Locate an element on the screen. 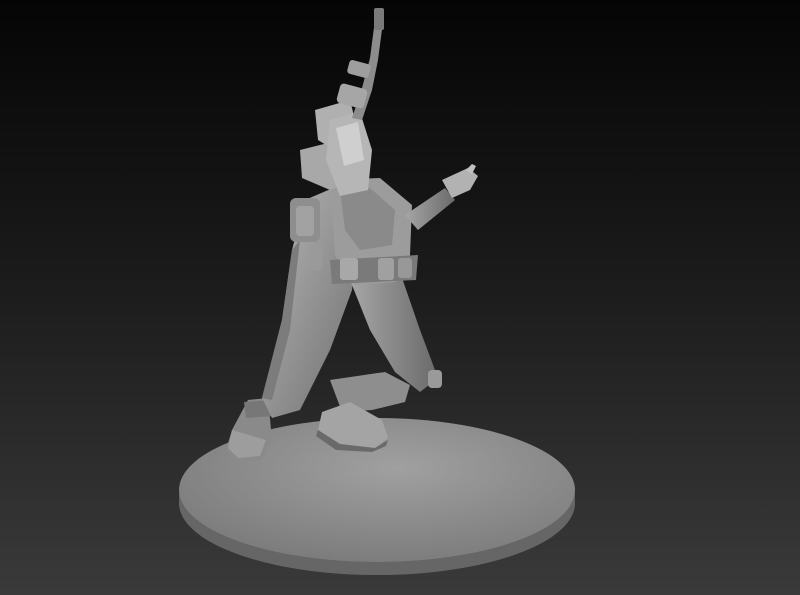  rifle is located at coordinates (360, 64).